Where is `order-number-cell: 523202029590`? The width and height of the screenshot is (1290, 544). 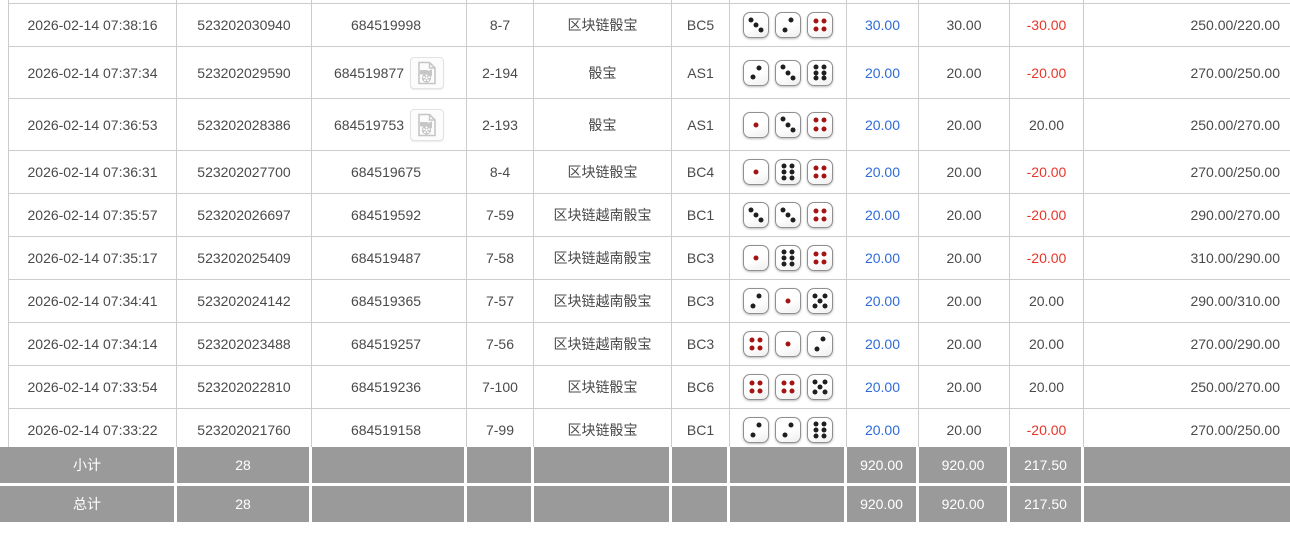 order-number-cell: 523202029590 is located at coordinates (244, 72).